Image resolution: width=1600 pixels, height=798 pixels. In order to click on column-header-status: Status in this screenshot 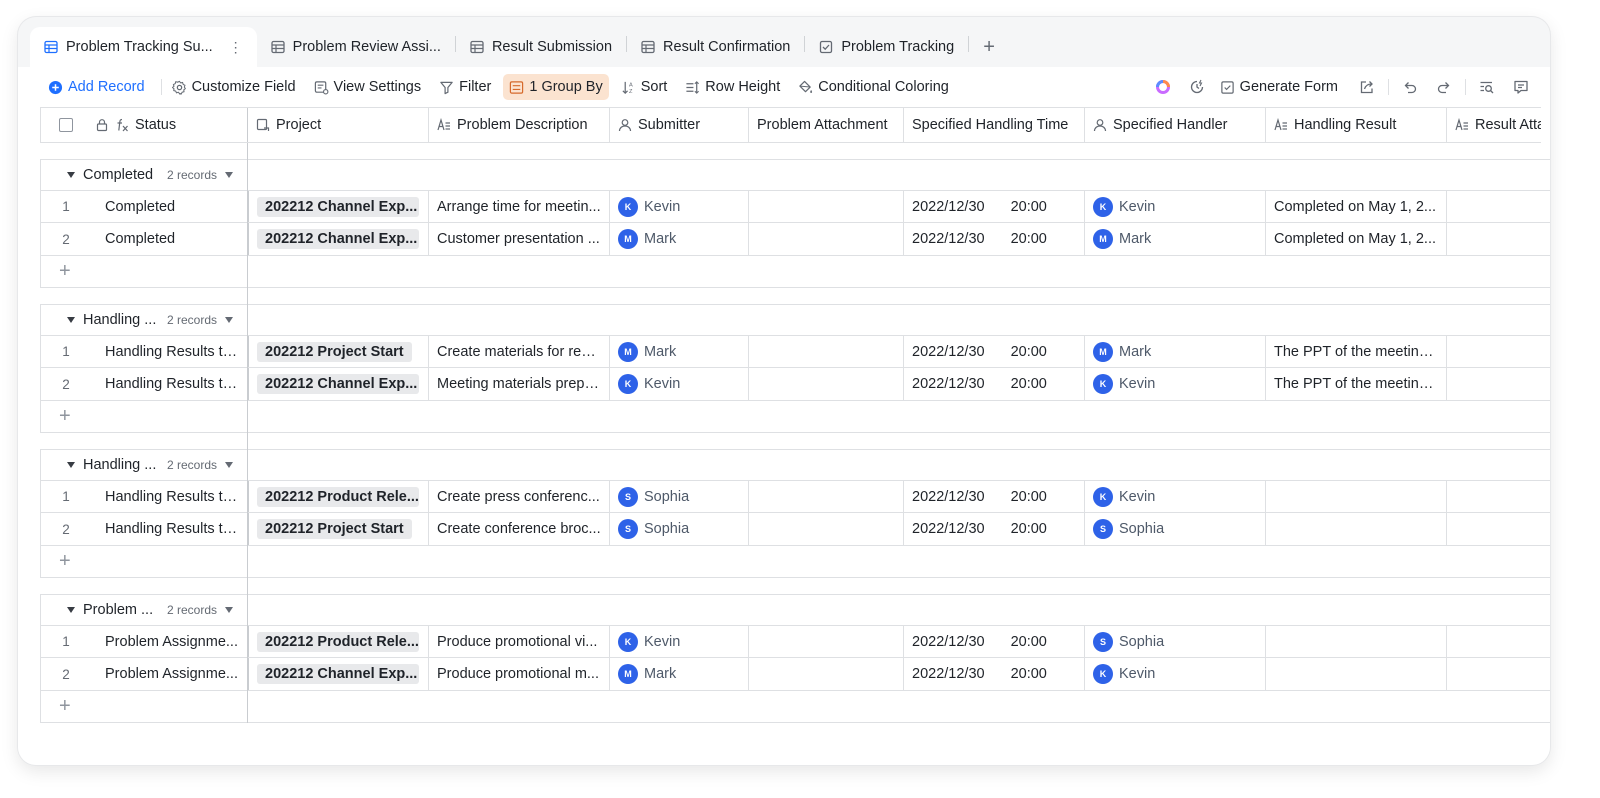, I will do `click(144, 125)`.